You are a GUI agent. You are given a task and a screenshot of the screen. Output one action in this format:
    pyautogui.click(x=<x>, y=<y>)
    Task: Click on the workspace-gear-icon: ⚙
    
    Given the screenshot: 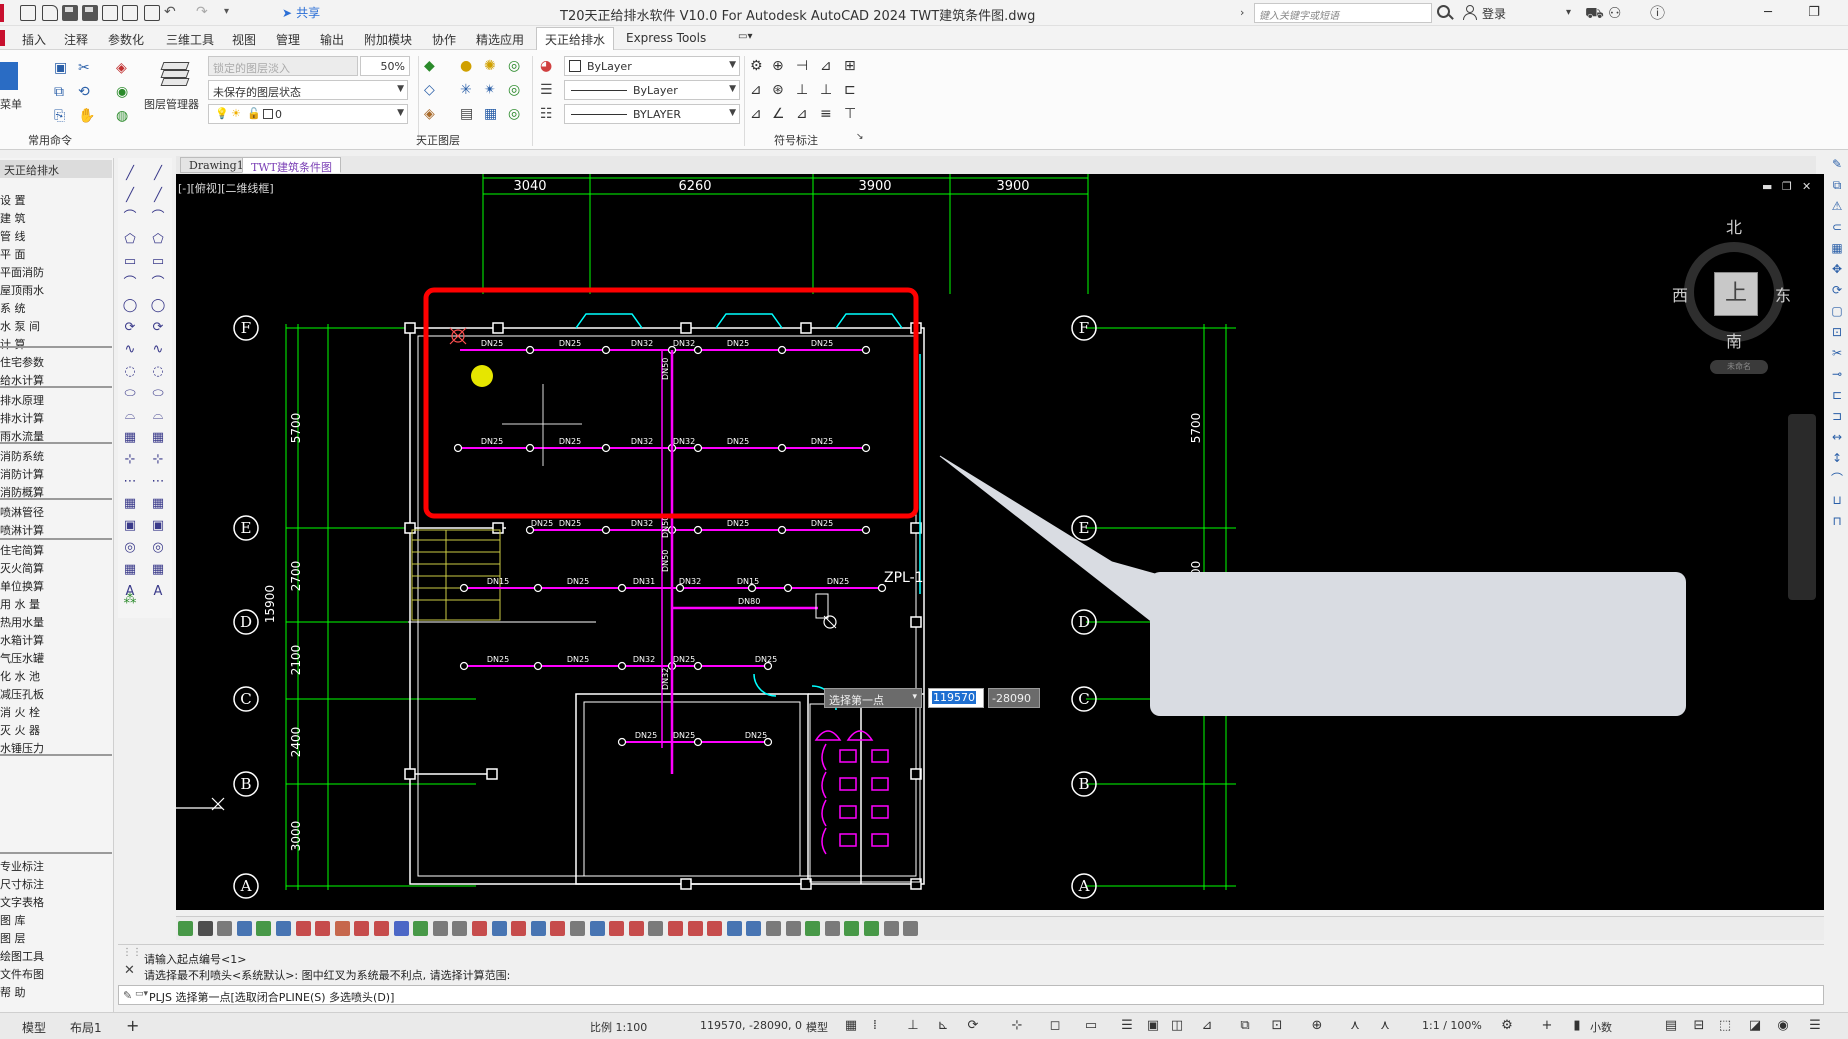 What is the action you would take?
    pyautogui.click(x=1507, y=1026)
    